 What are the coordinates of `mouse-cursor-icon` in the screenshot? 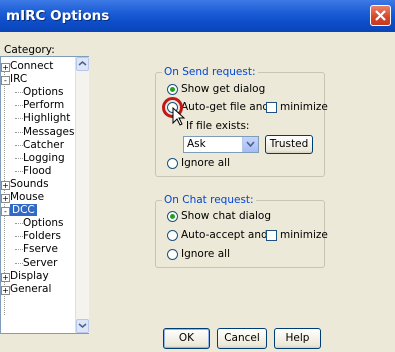 It's located at (179, 116).